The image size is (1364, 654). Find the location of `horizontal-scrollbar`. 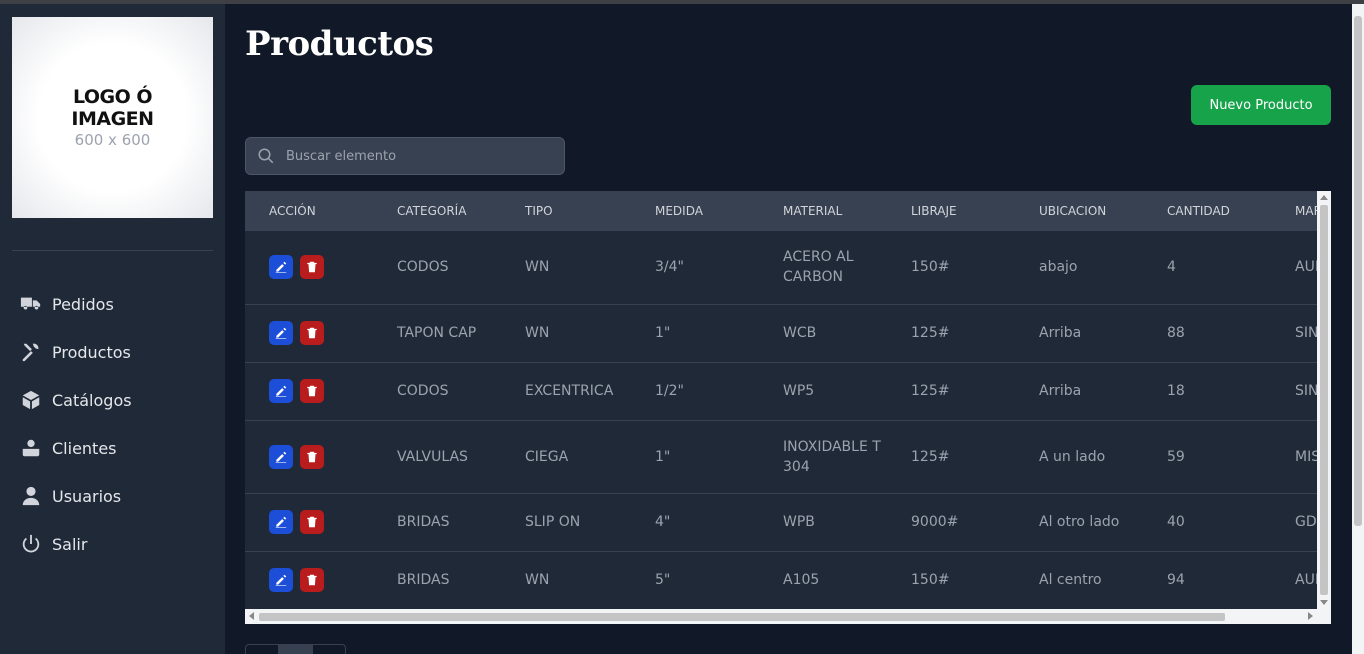

horizontal-scrollbar is located at coordinates (788, 616).